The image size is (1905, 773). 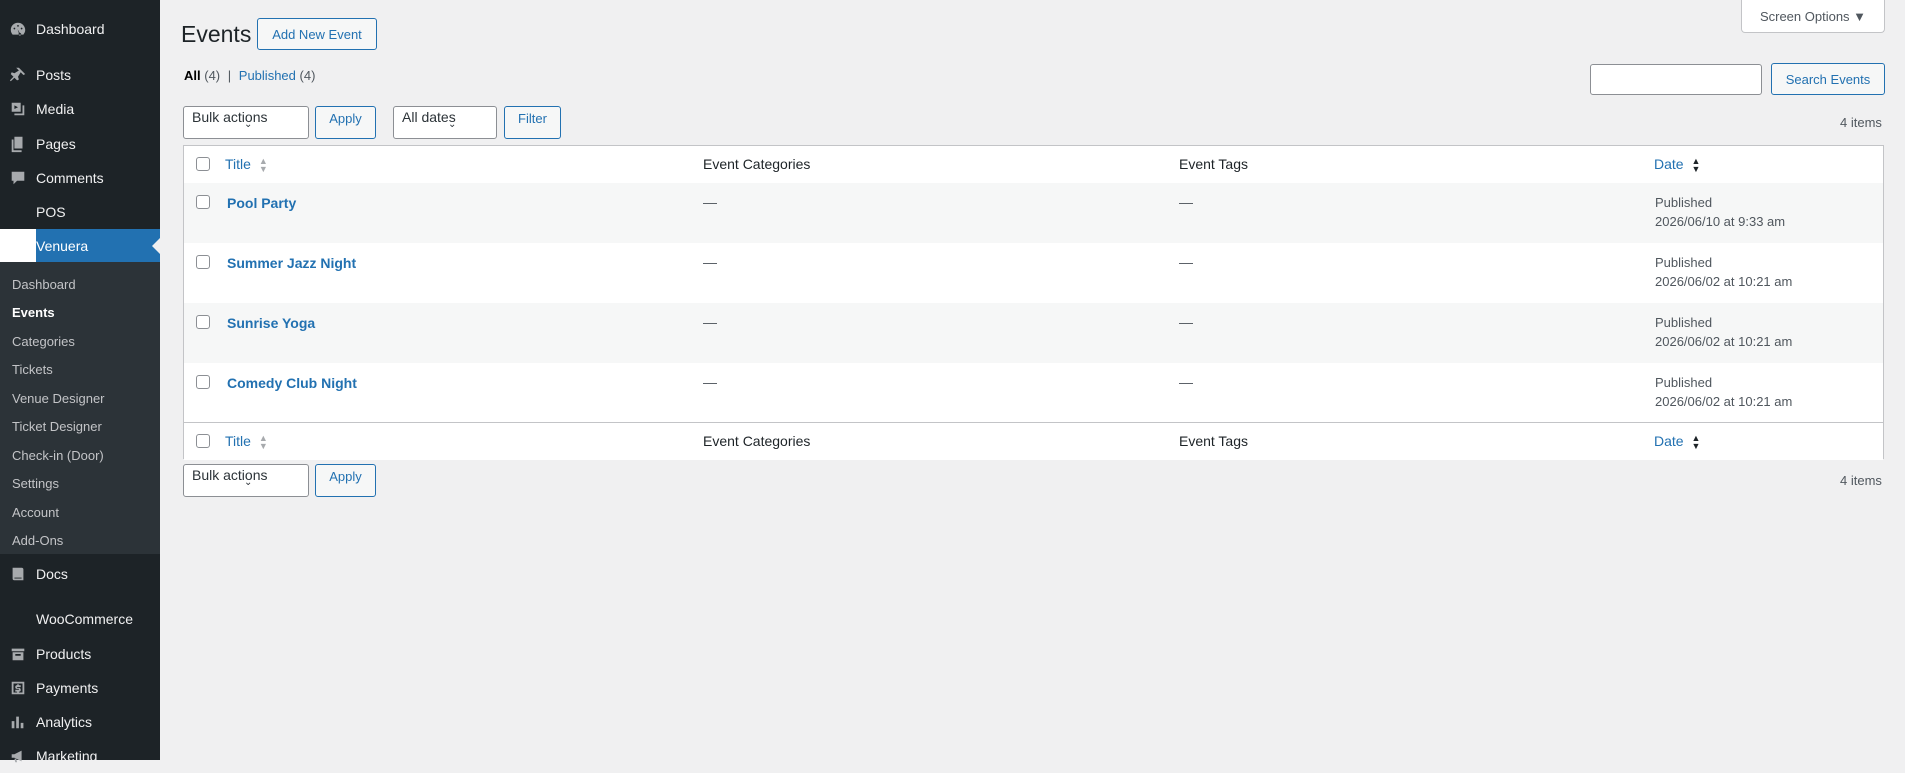 What do you see at coordinates (37, 540) in the screenshot?
I see `submenu-add-ons: Add-Ons` at bounding box center [37, 540].